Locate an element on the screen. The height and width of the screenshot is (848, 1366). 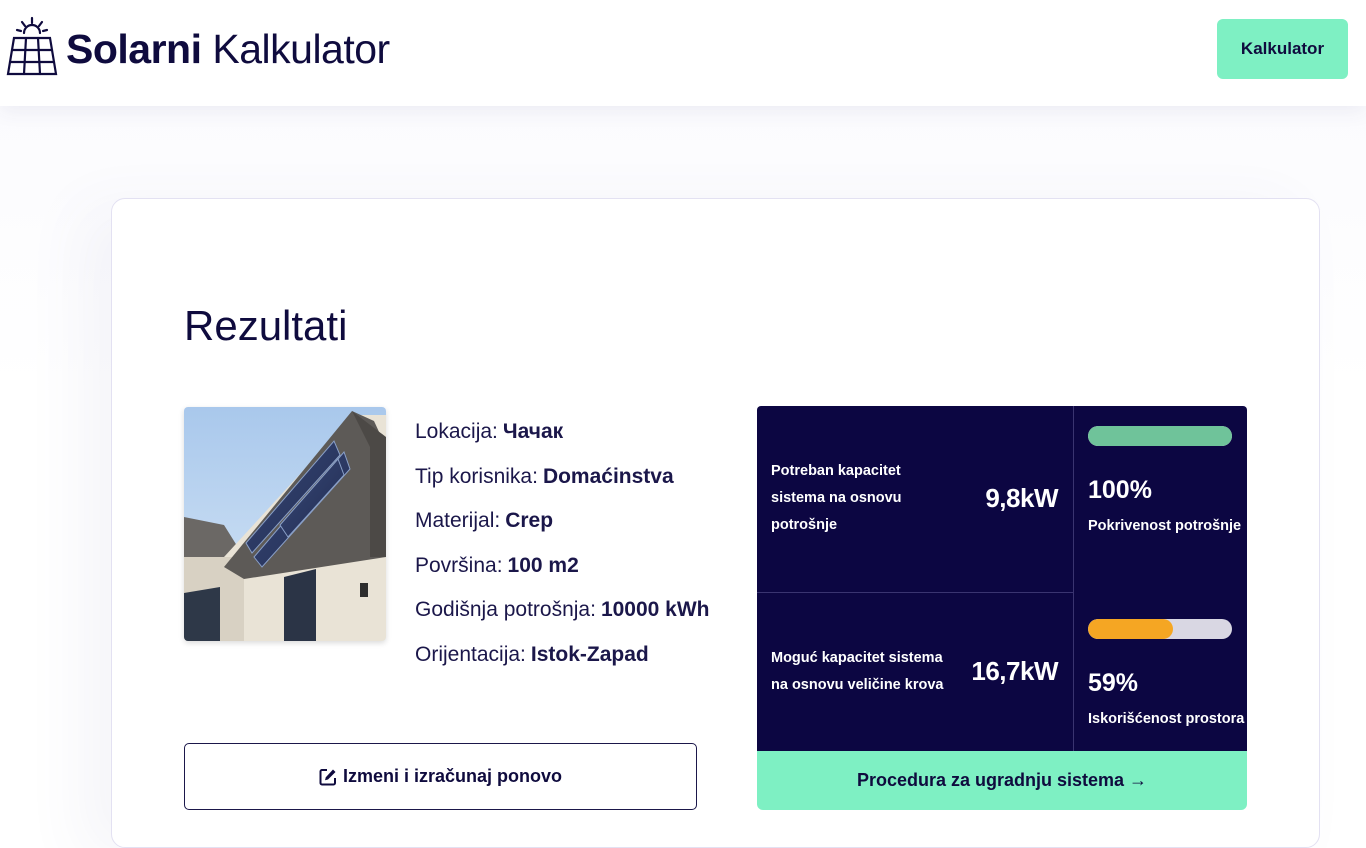
info-value: 100 m2 is located at coordinates (543, 565).